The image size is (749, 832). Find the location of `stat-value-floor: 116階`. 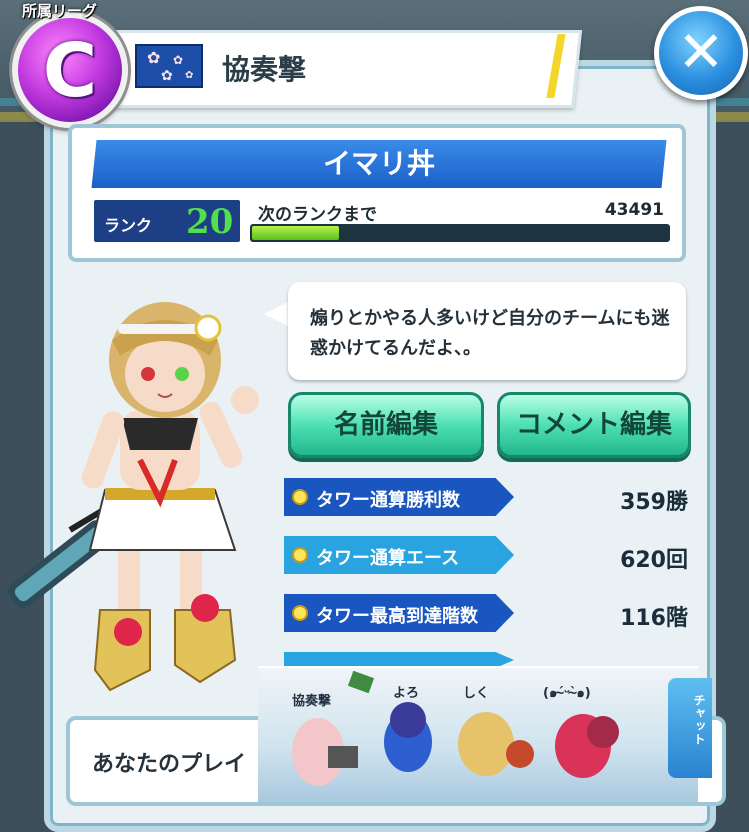

stat-value-floor: 116階 is located at coordinates (654, 618).